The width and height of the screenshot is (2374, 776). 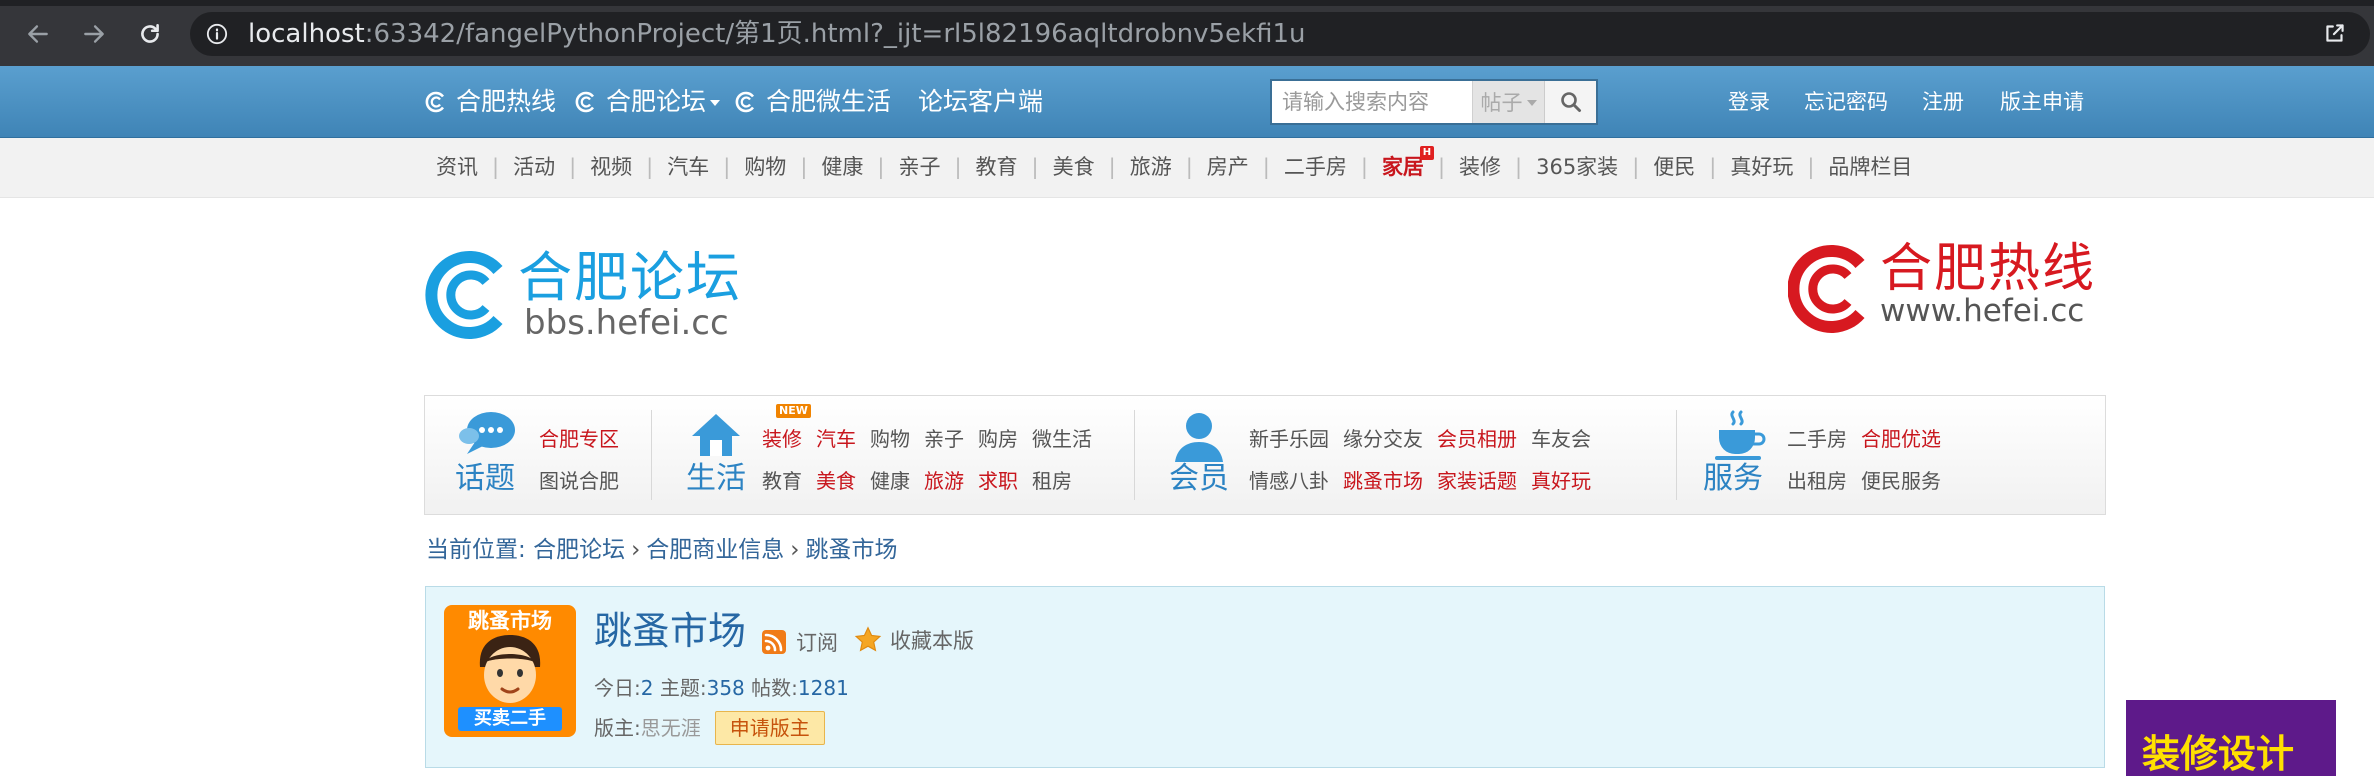 What do you see at coordinates (980, 102) in the screenshot?
I see `topbar-link-forum-client: 论坛客户端` at bounding box center [980, 102].